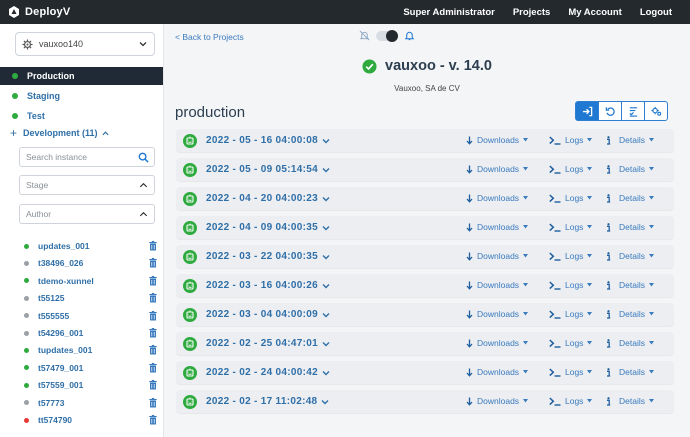 The width and height of the screenshot is (690, 437). Describe the element at coordinates (656, 111) in the screenshot. I see `settings-button` at that location.